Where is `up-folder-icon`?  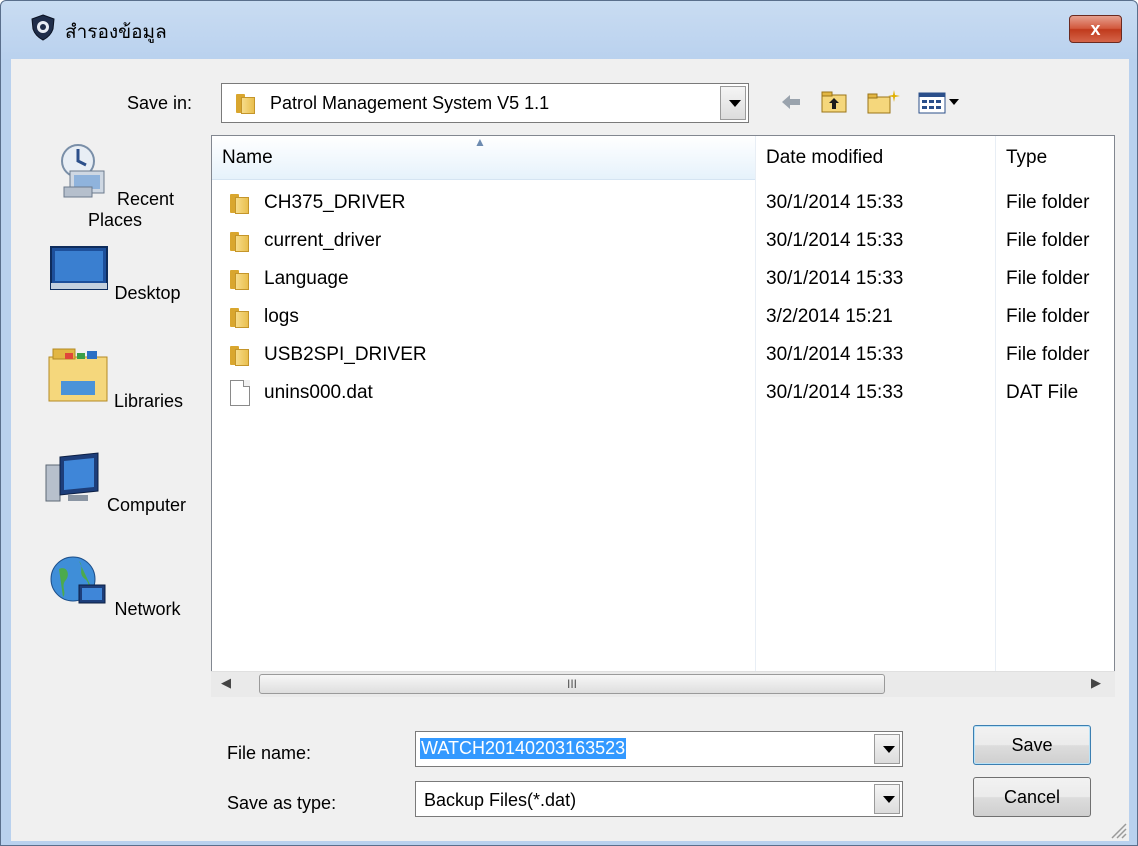
up-folder-icon is located at coordinates (834, 102).